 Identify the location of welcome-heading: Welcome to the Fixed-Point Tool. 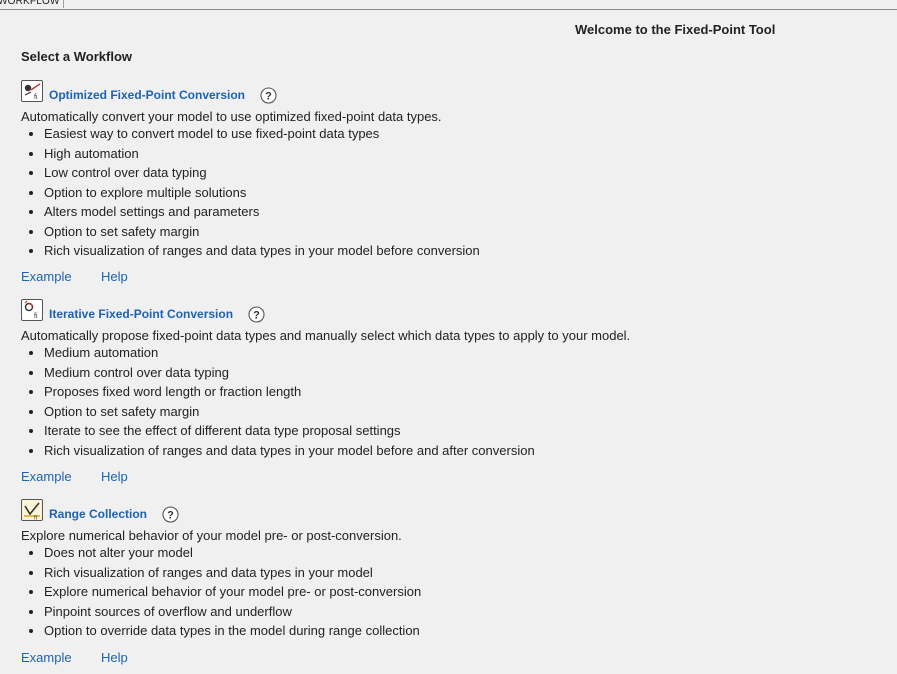
(675, 29).